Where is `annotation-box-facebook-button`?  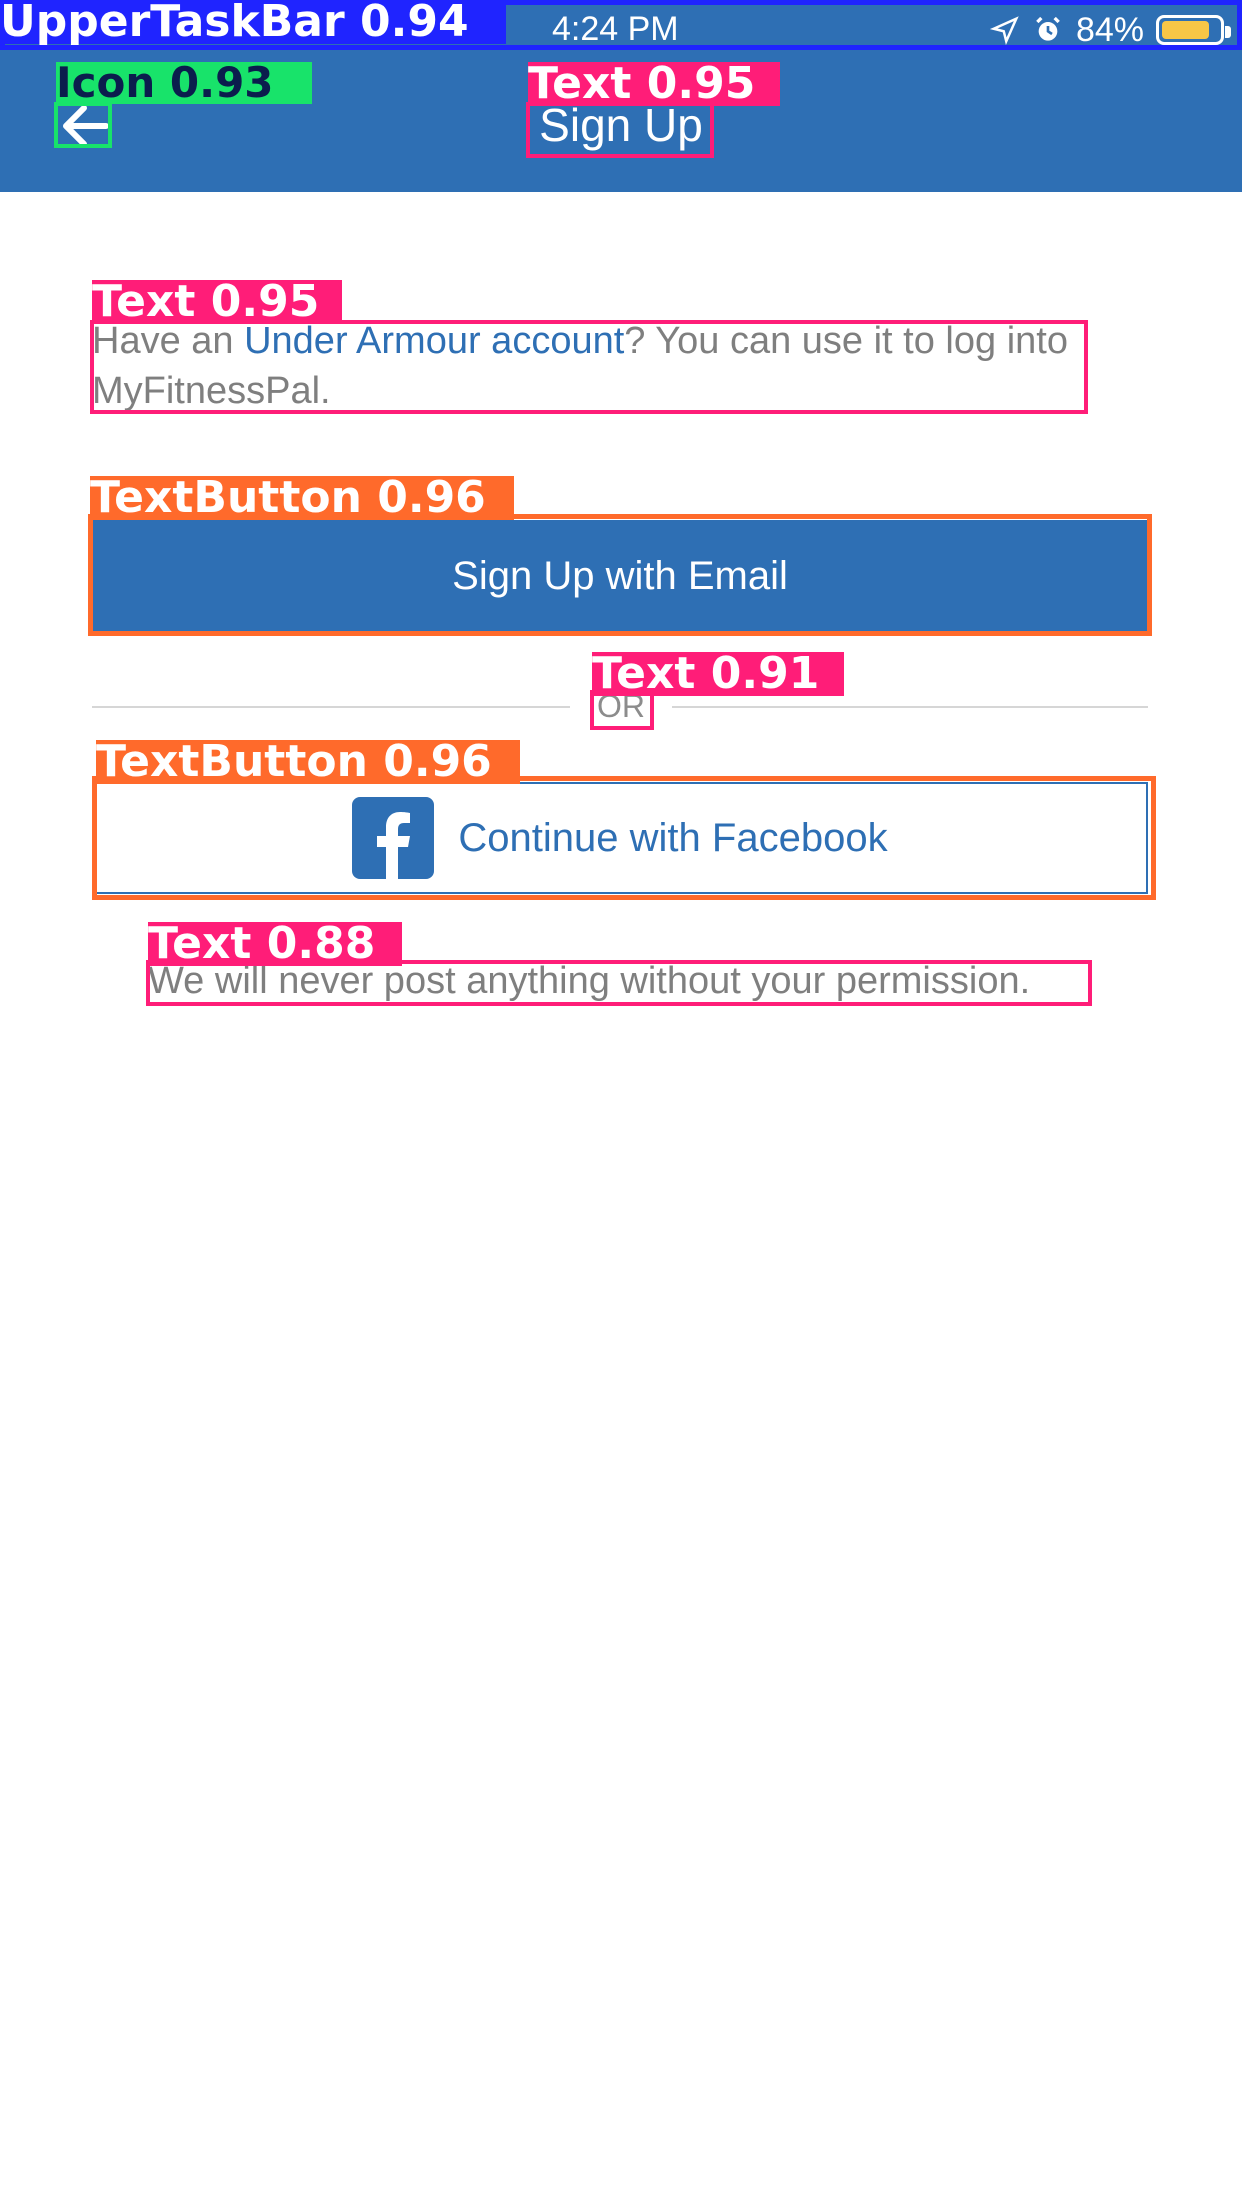 annotation-box-facebook-button is located at coordinates (624, 838).